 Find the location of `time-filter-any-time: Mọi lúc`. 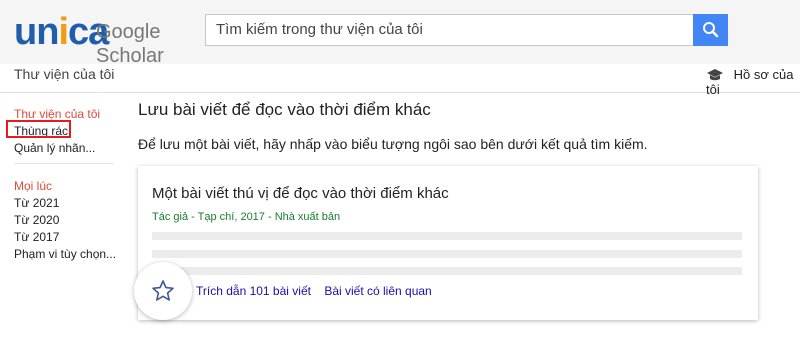

time-filter-any-time: Mọi lúc is located at coordinates (69, 186).